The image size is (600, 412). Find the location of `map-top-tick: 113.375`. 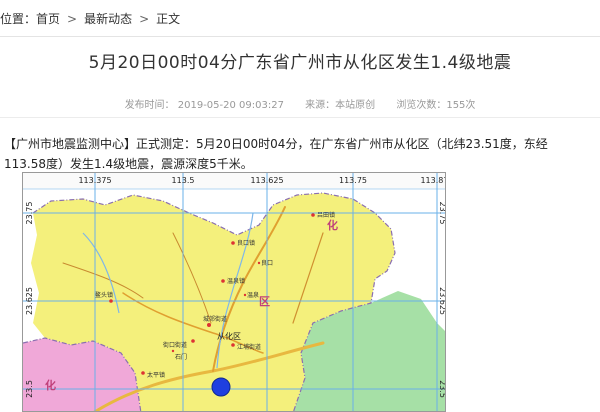

map-top-tick: 113.375 is located at coordinates (94, 180).